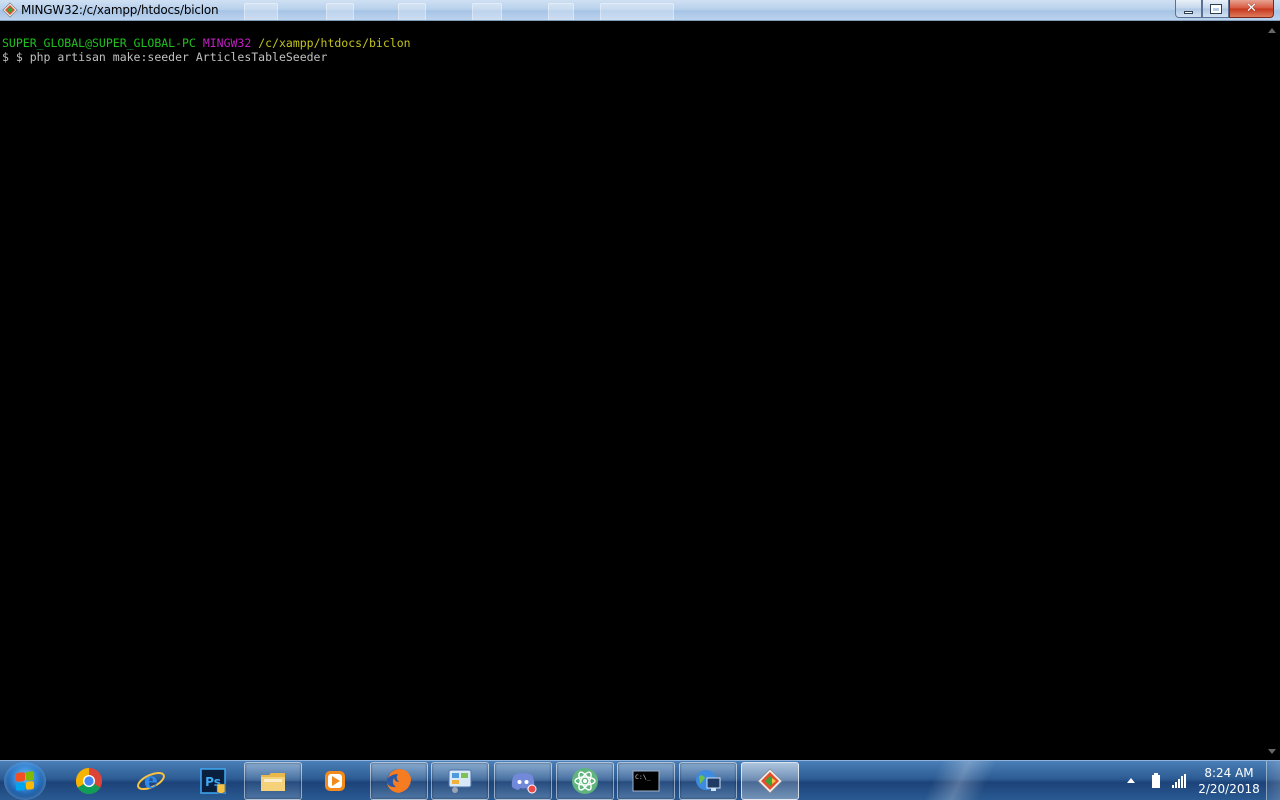 Image resolution: width=1280 pixels, height=800 pixels. I want to click on restore-icon, so click(1215, 8).